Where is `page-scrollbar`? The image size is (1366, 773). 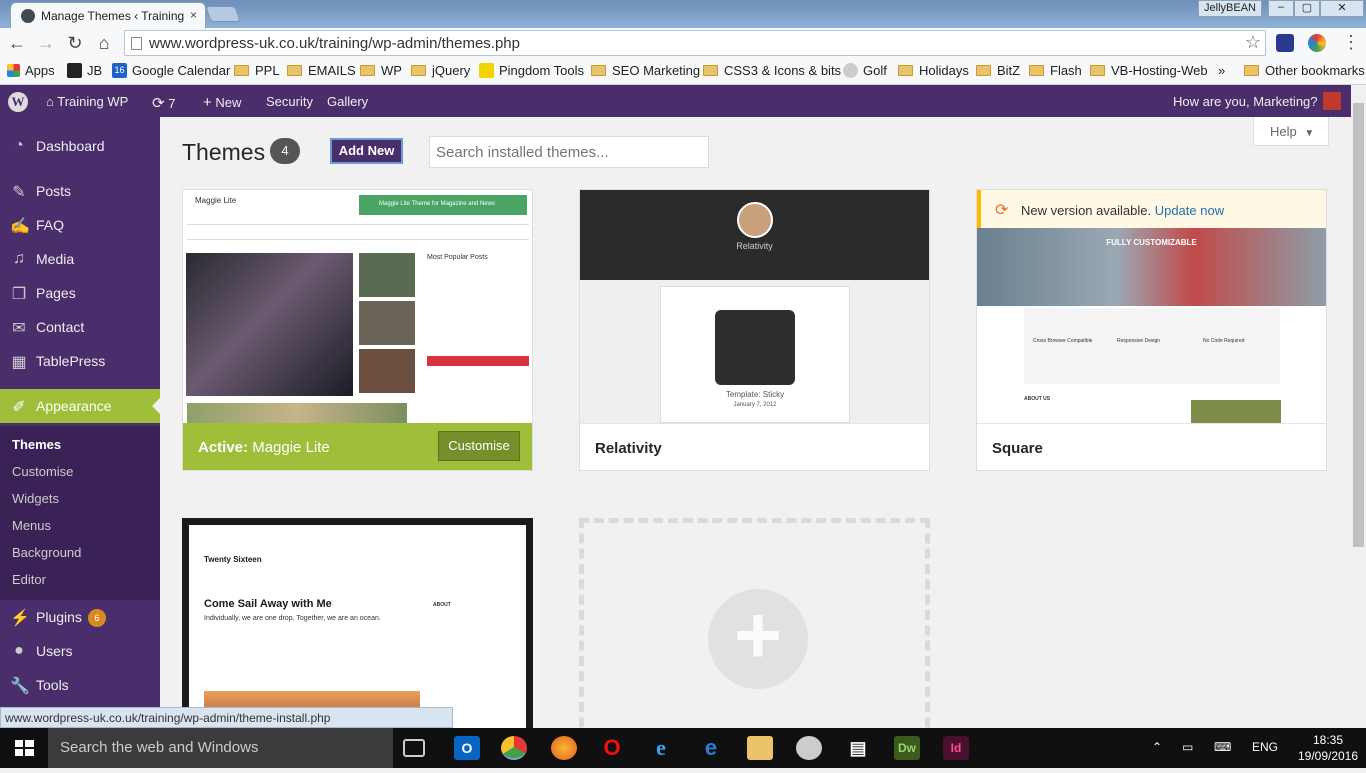
page-scrollbar is located at coordinates (1358, 406).